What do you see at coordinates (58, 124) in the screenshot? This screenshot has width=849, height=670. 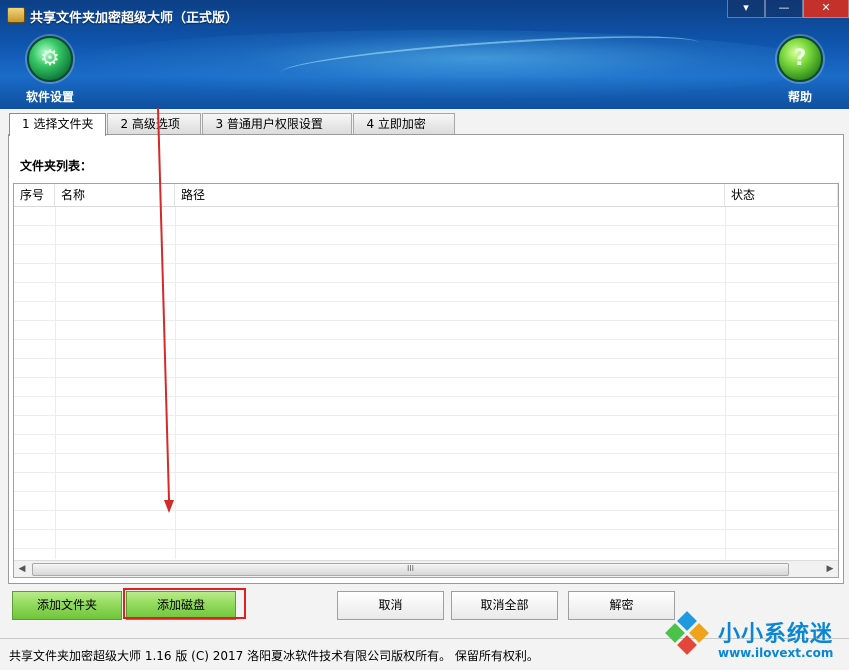 I see `tab-select-folder: 1 选择文件夹` at bounding box center [58, 124].